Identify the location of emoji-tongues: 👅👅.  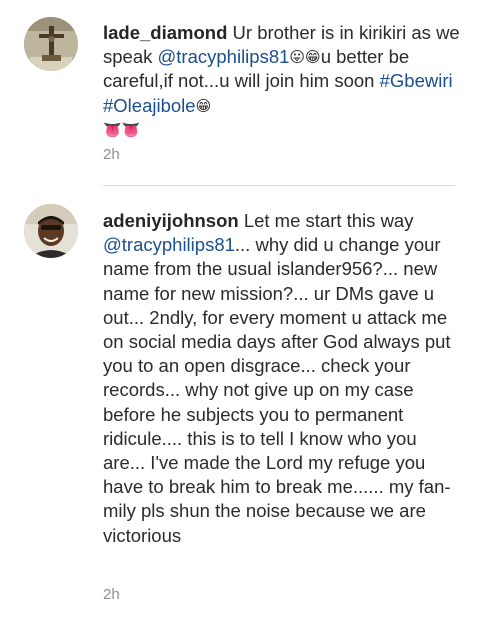
(122, 130).